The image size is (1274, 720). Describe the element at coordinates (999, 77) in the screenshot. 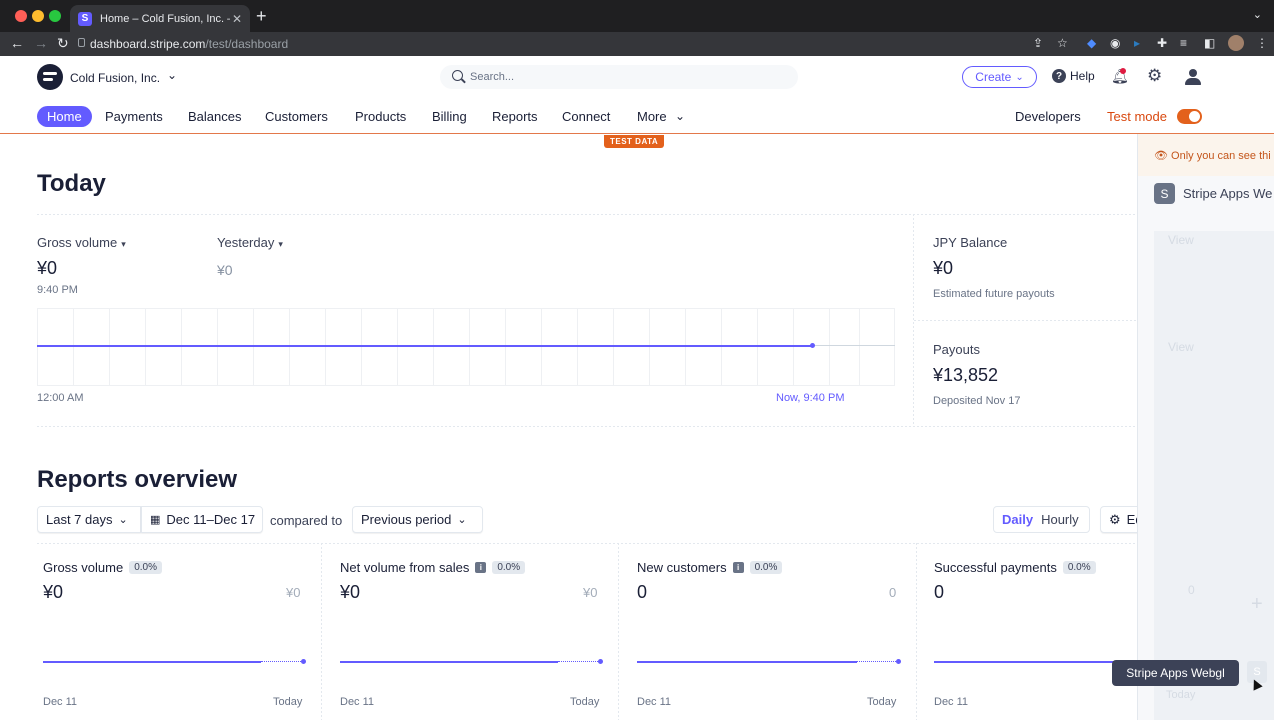

I see `create-button: Create ⌄` at that location.